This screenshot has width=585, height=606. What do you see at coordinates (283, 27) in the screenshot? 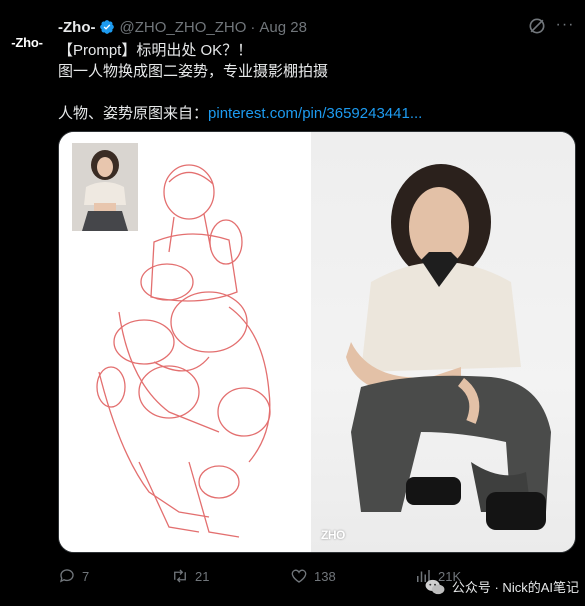
I see `post-date: Aug 28` at bounding box center [283, 27].